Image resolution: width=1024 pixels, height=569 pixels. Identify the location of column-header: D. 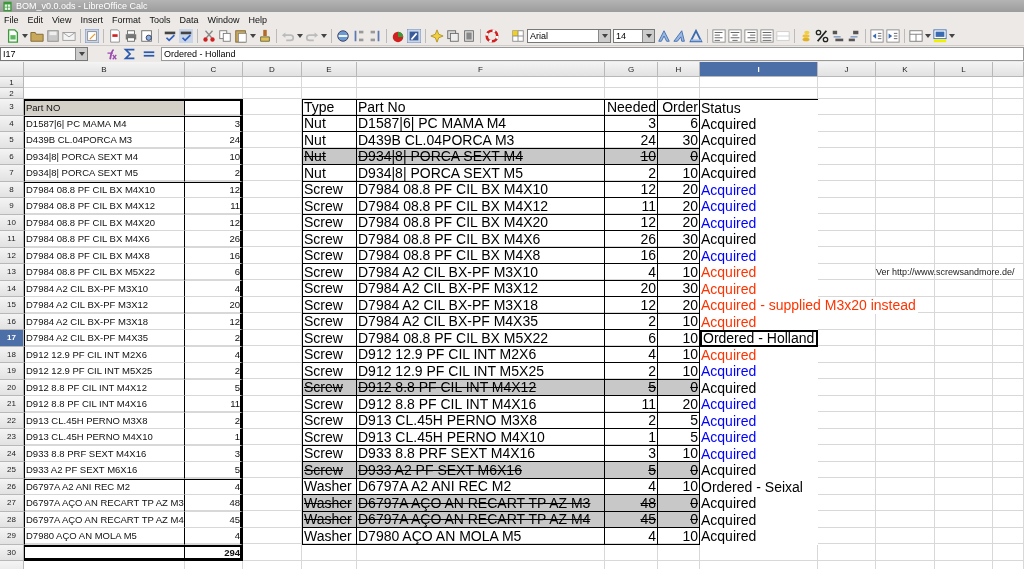
(272, 69).